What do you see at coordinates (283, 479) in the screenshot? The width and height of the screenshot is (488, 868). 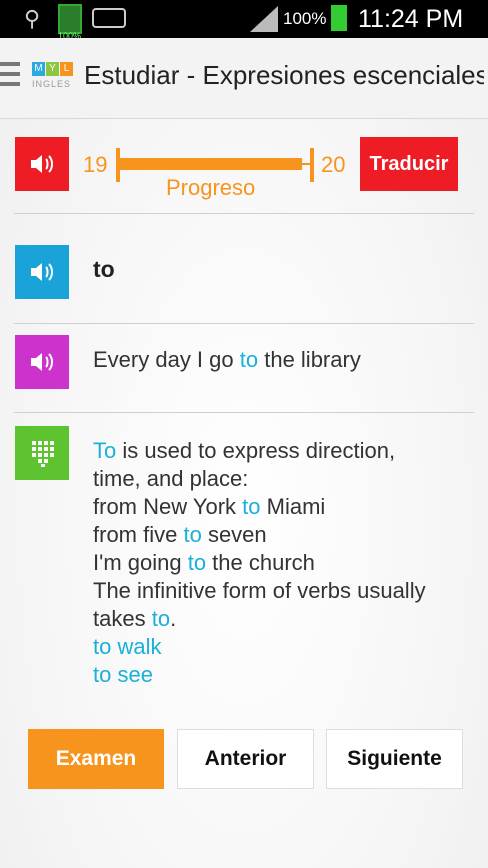 I see `explanation-line: time, and place:` at bounding box center [283, 479].